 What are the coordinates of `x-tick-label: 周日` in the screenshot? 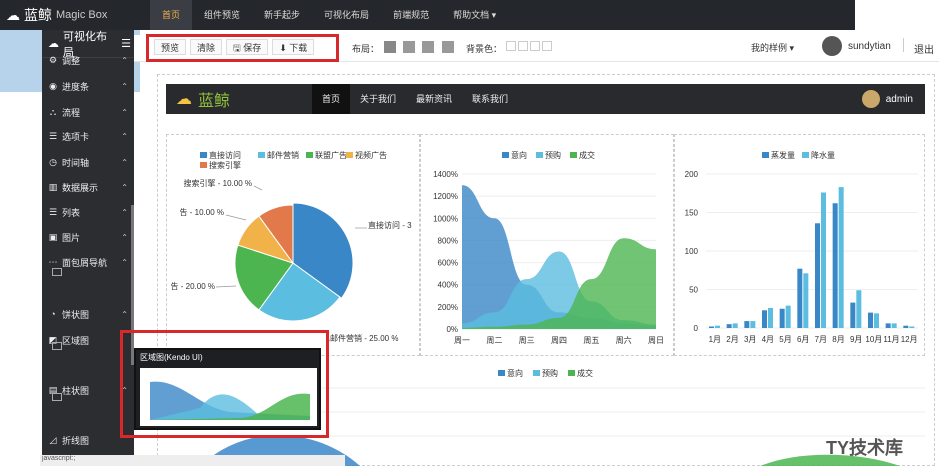 It's located at (656, 340).